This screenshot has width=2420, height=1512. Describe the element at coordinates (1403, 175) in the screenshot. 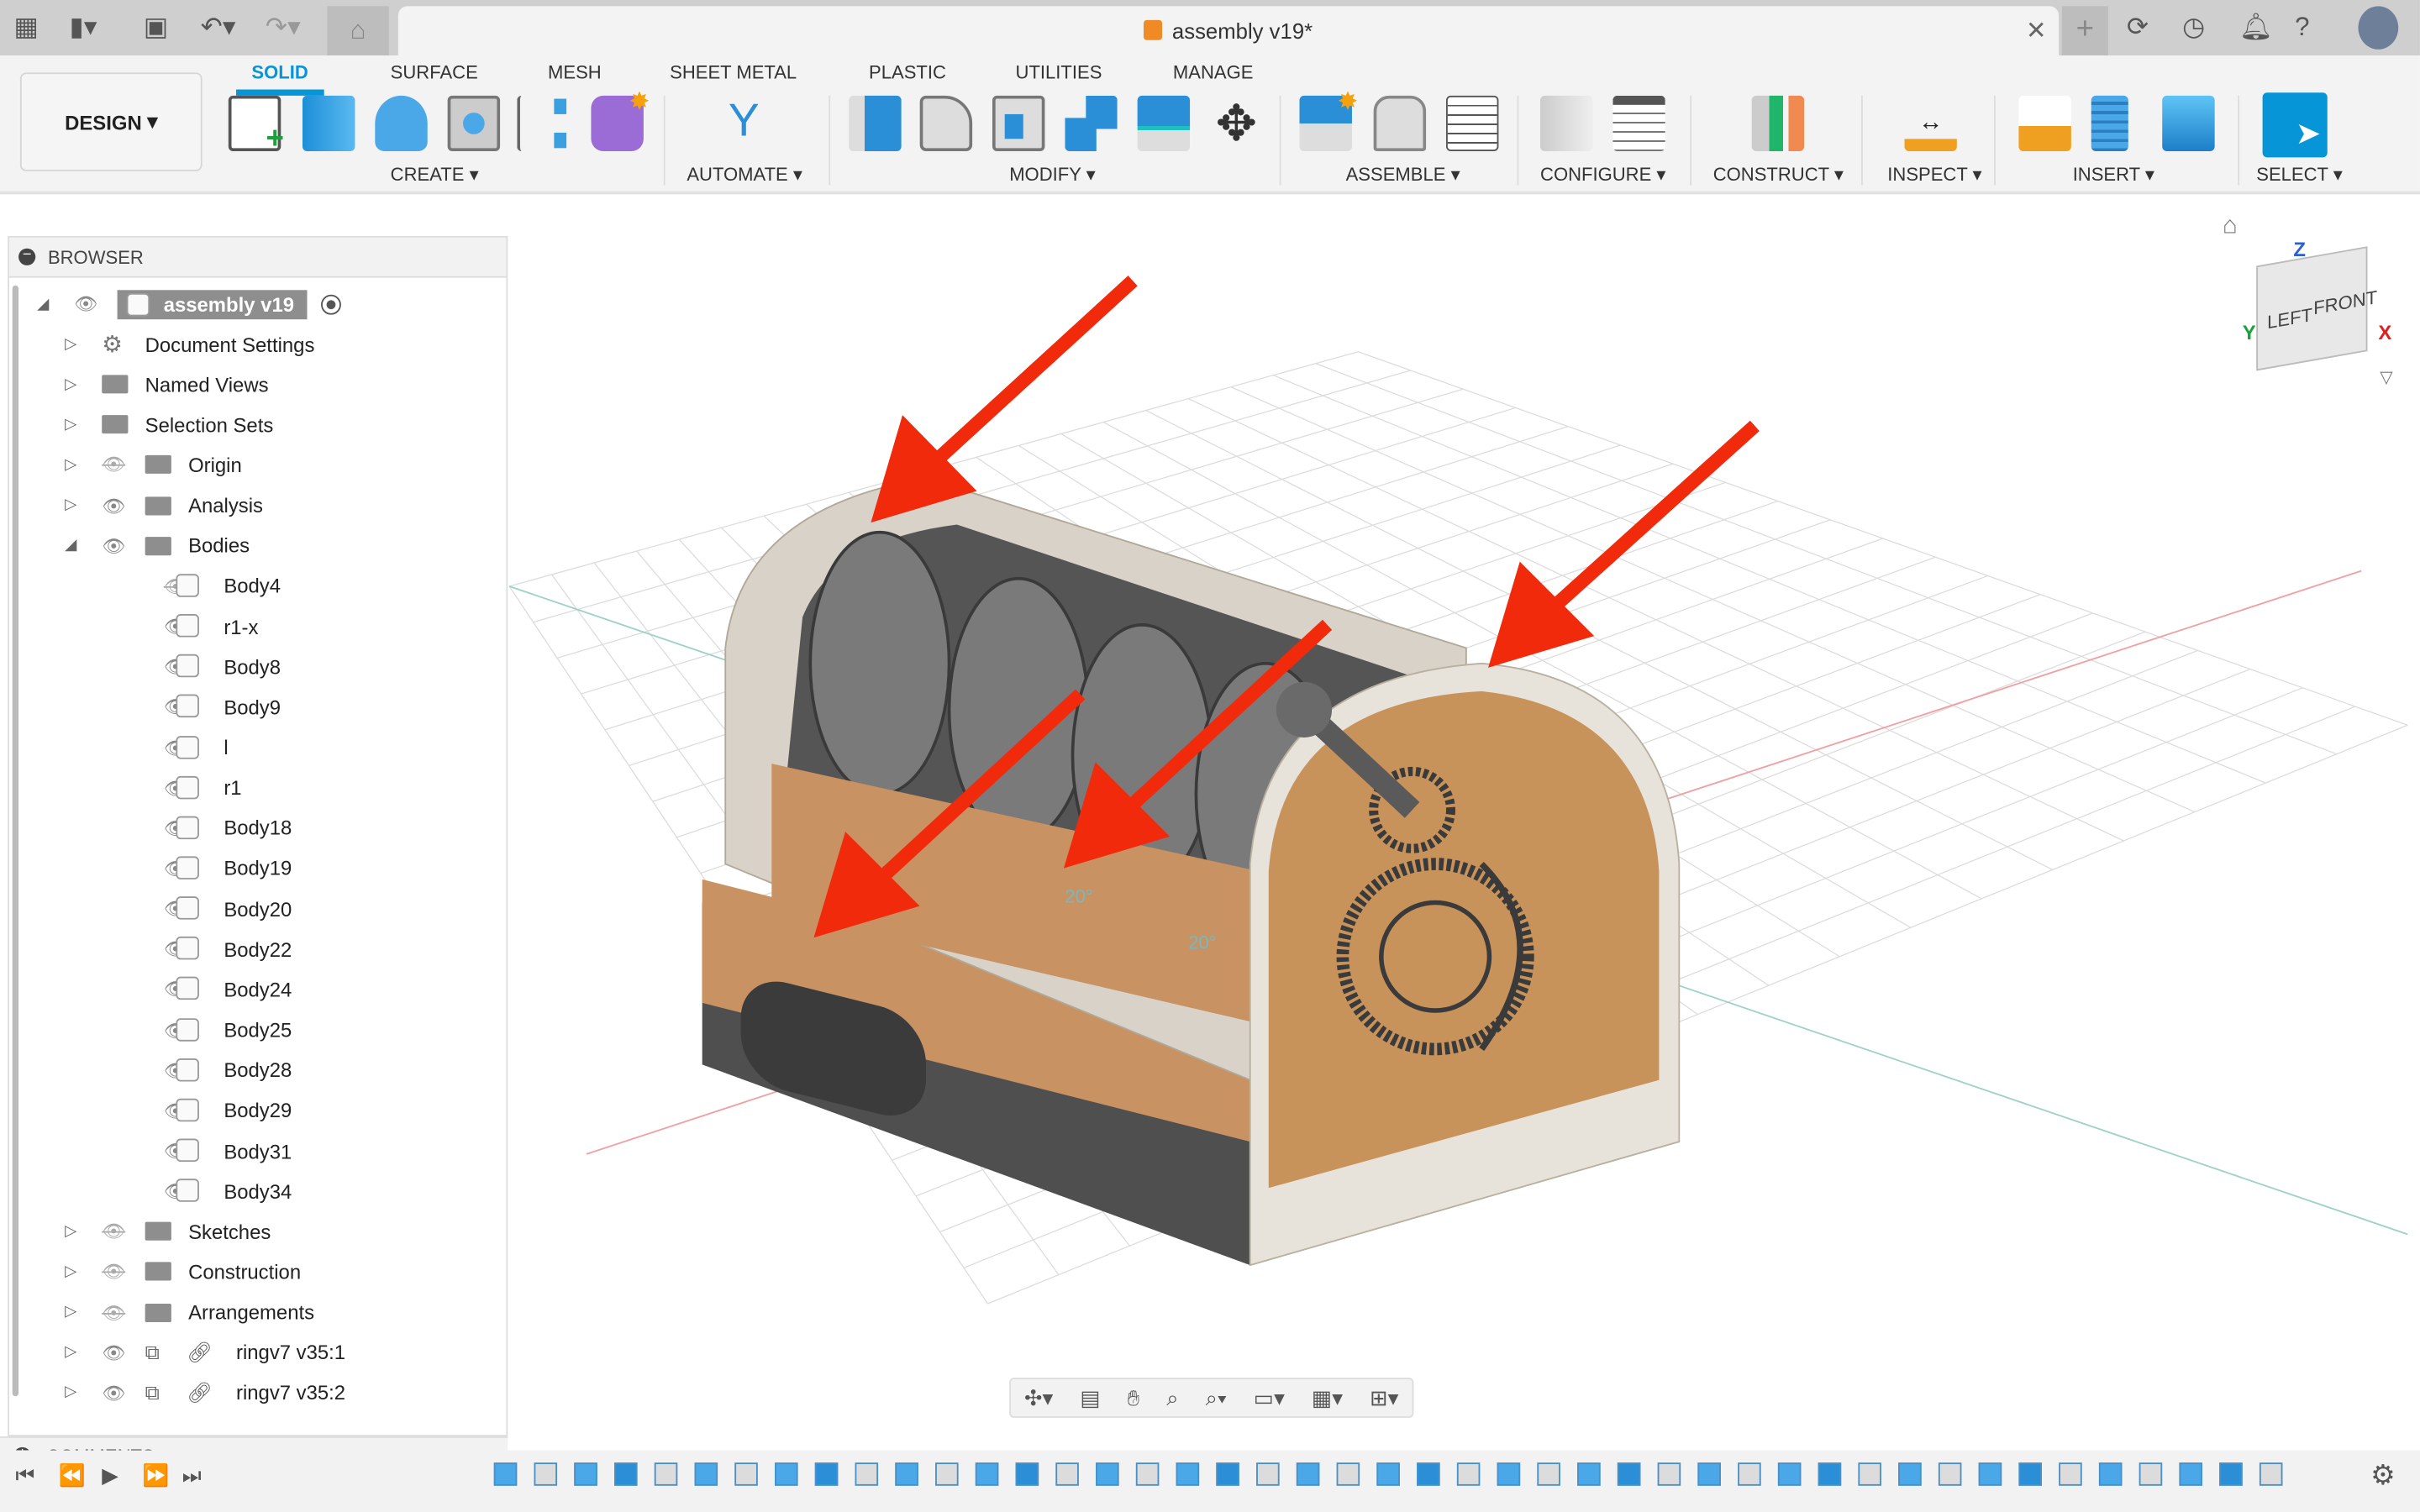

I see `assemble-menu: ASSEMBLE ▾` at that location.